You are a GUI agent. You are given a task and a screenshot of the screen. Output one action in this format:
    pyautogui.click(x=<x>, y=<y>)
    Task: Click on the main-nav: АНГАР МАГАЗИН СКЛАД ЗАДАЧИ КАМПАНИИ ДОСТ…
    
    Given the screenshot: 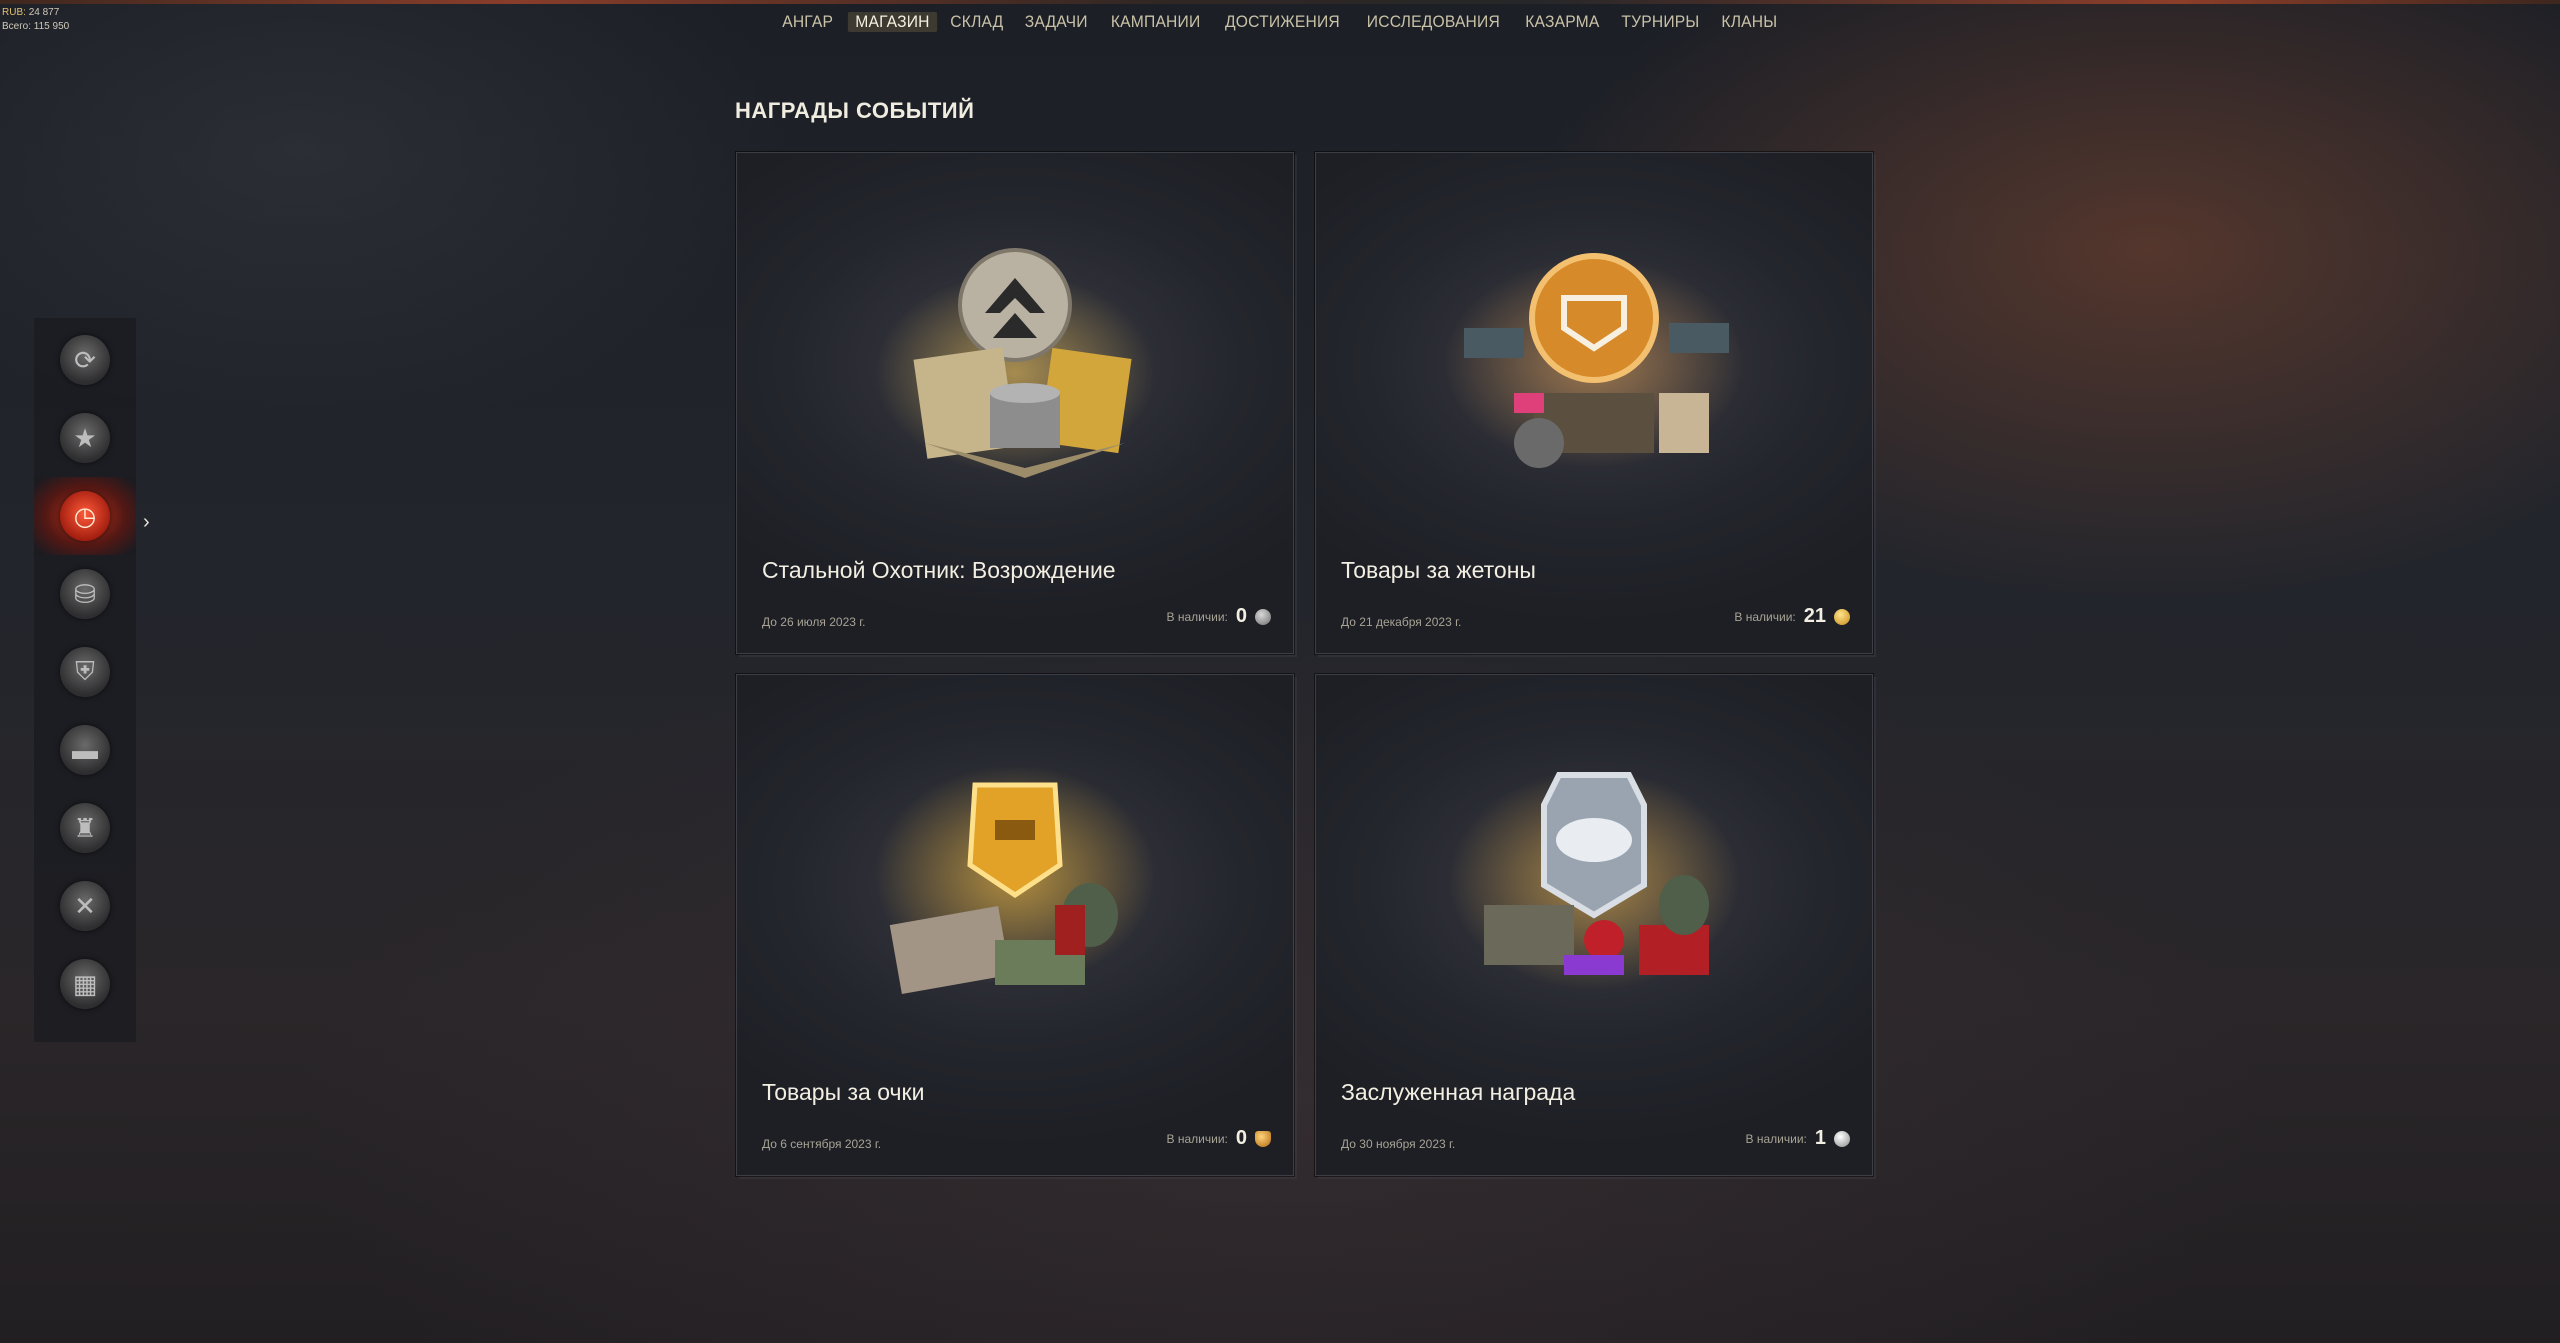 What is the action you would take?
    pyautogui.click(x=1280, y=22)
    